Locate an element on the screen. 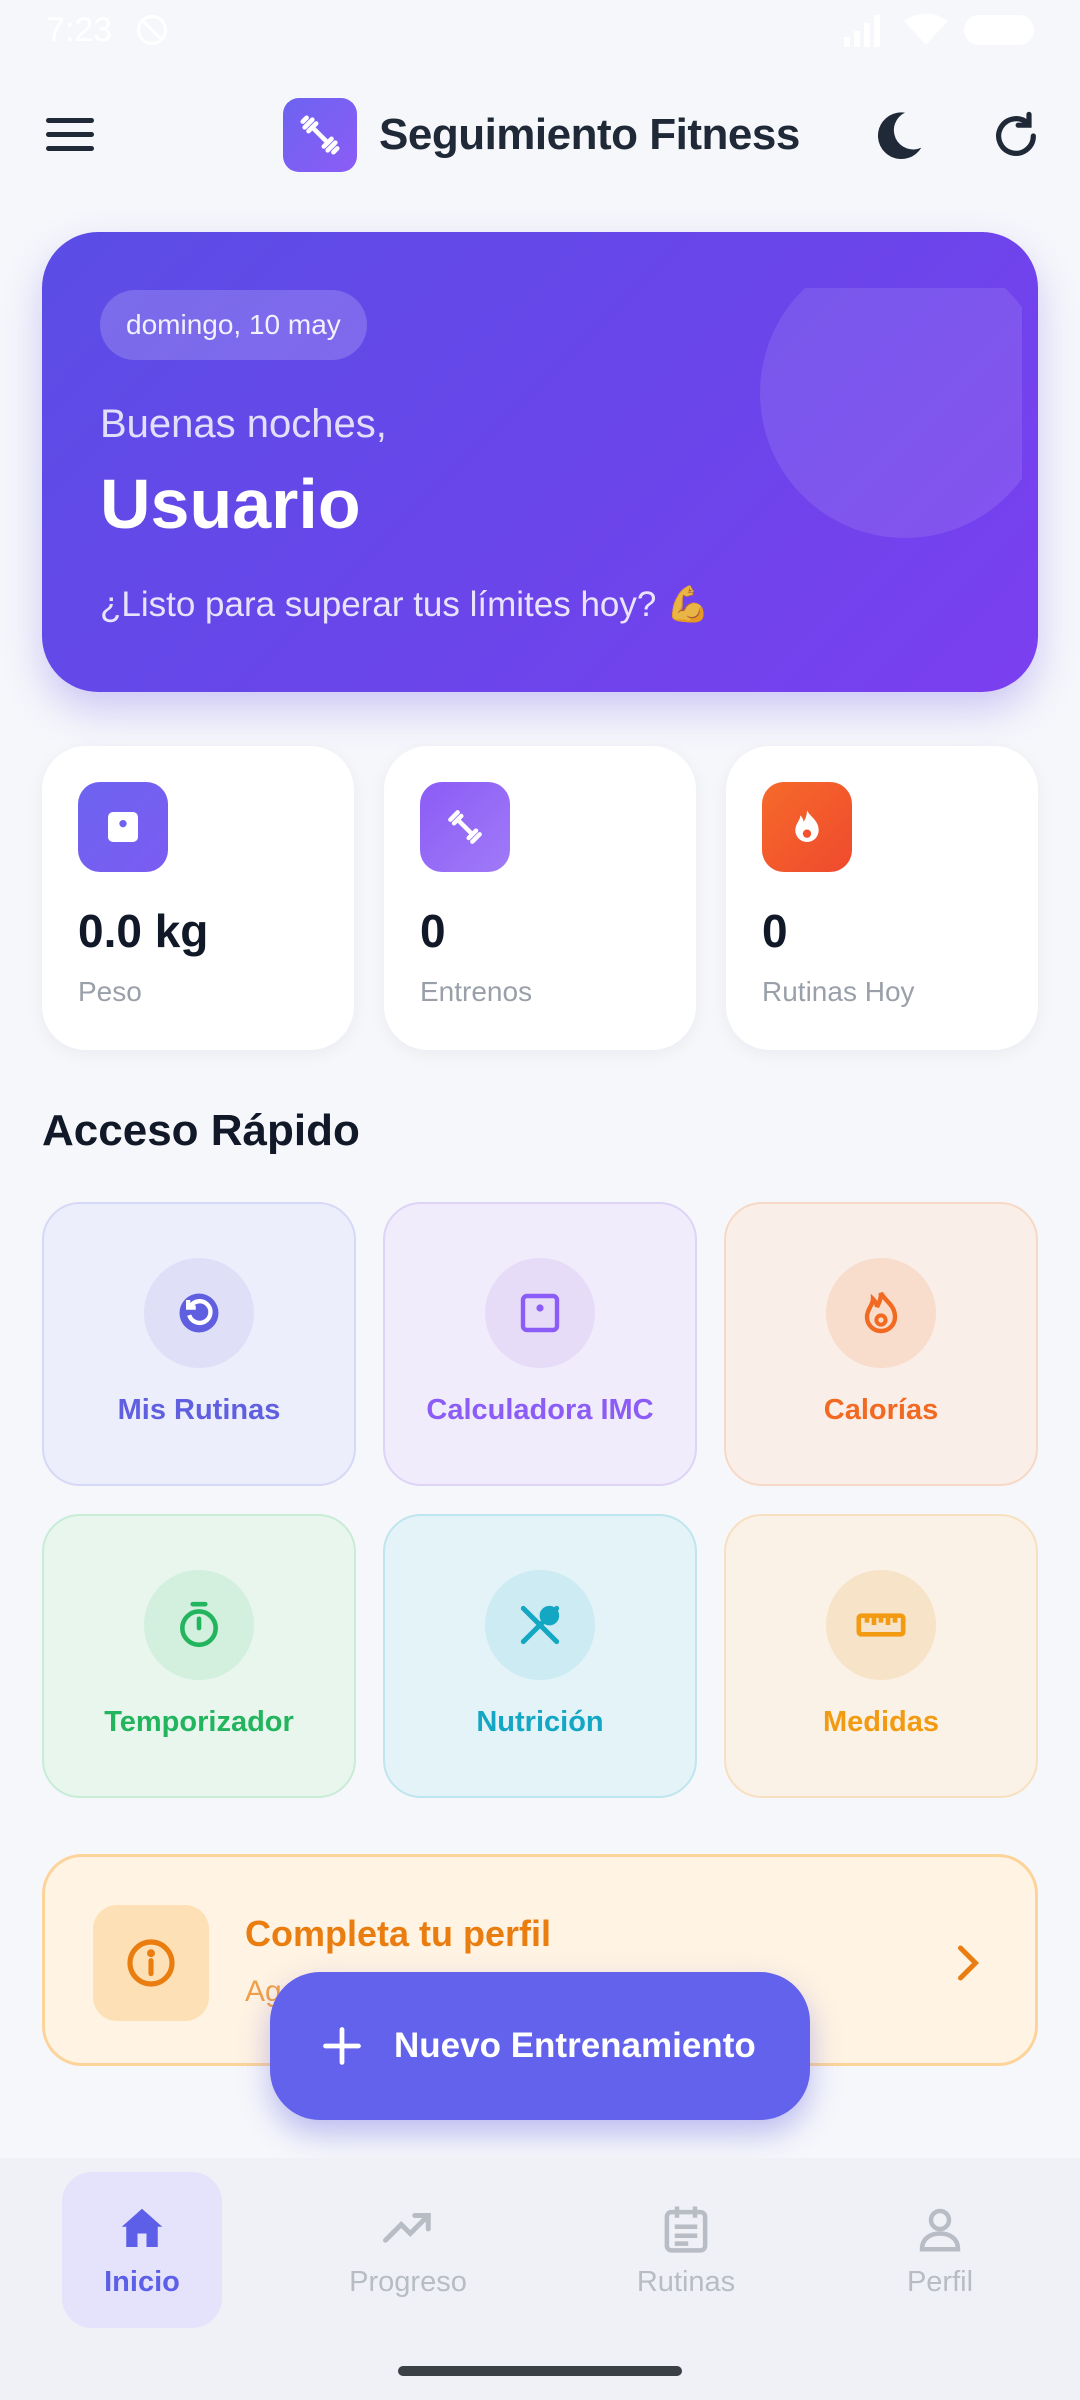 The height and width of the screenshot is (2400, 1080). tile-label: Calorías is located at coordinates (881, 1410).